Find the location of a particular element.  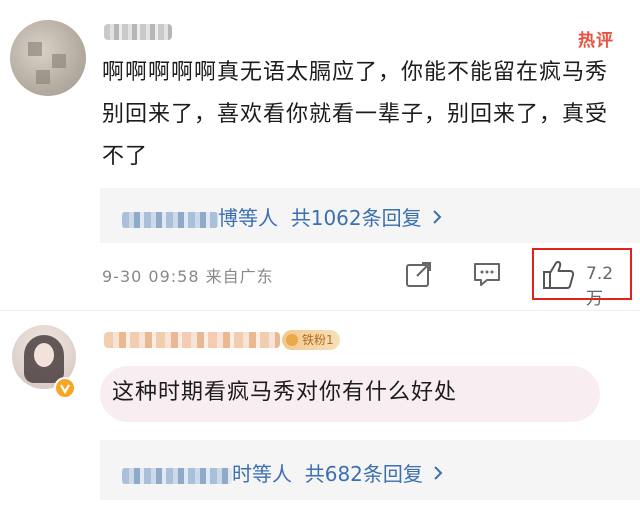

reply-summary-link: 时等人 共682条回复 is located at coordinates (282, 472).